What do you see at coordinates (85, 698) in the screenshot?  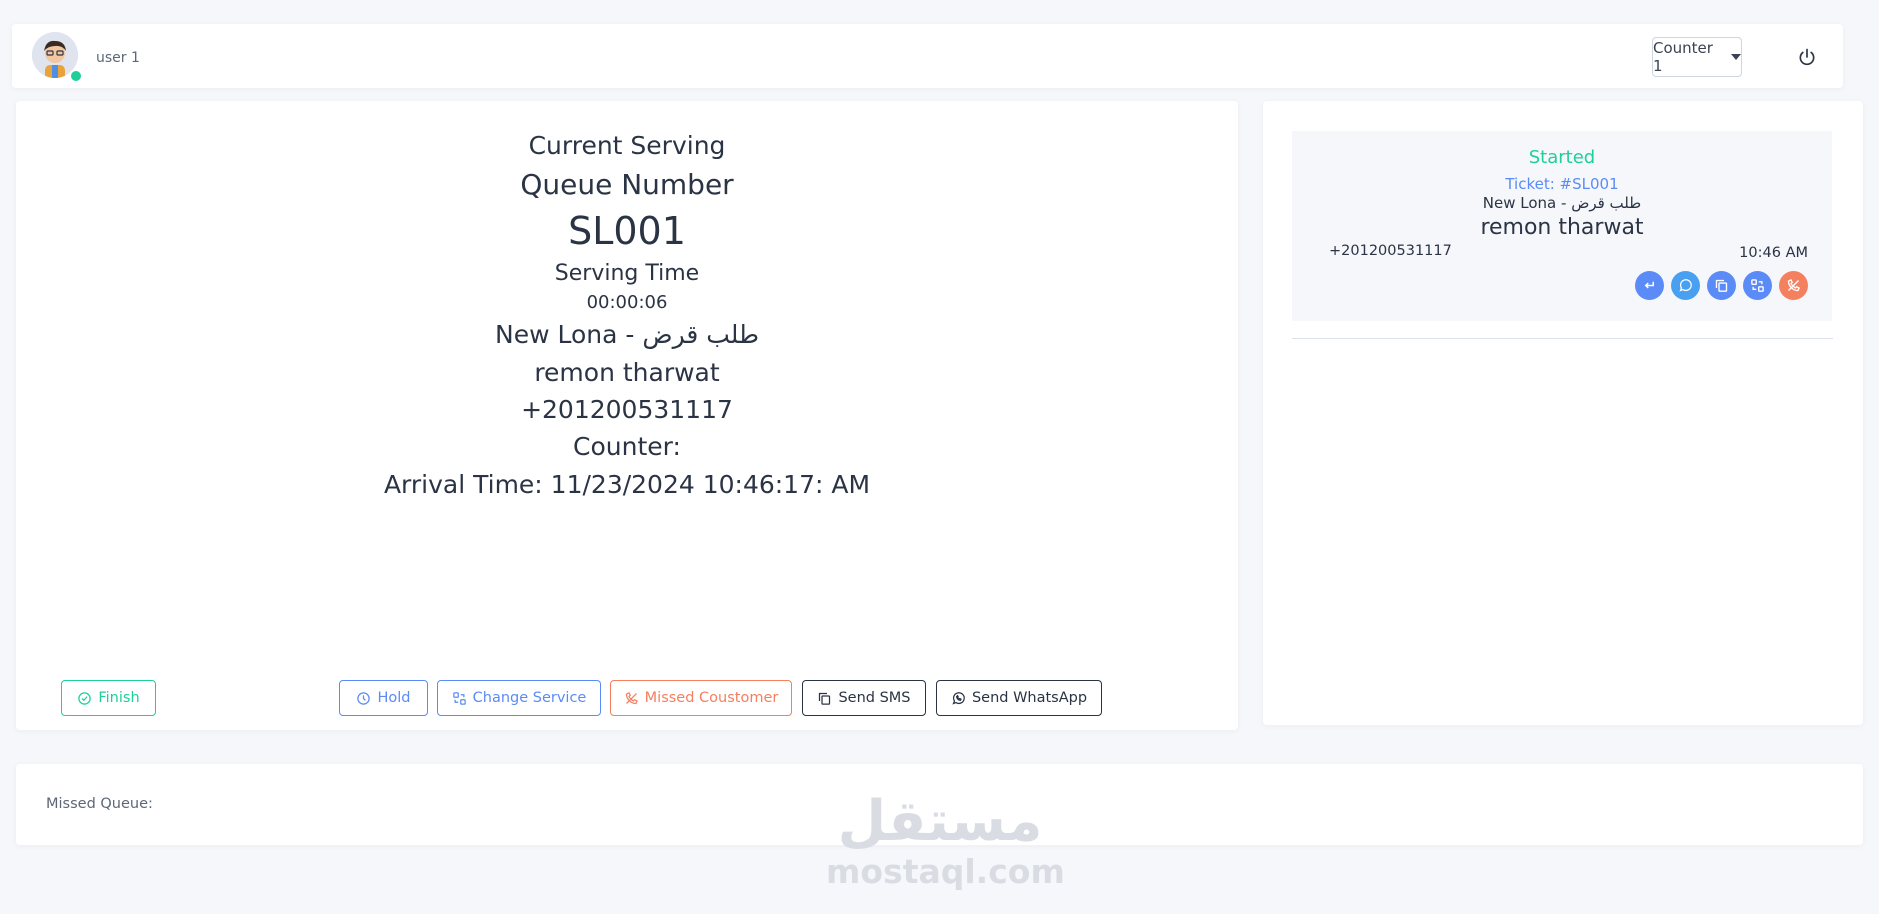 I see `check-circle-icon` at bounding box center [85, 698].